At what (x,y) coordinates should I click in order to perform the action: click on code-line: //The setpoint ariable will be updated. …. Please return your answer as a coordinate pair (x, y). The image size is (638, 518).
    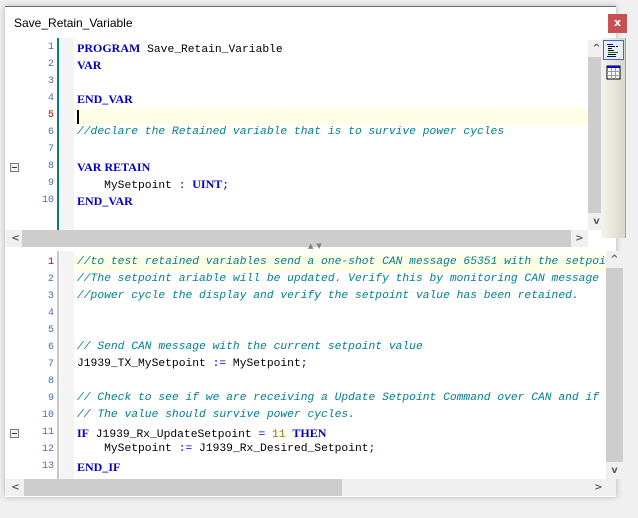
    Looking at the image, I should click on (338, 279).